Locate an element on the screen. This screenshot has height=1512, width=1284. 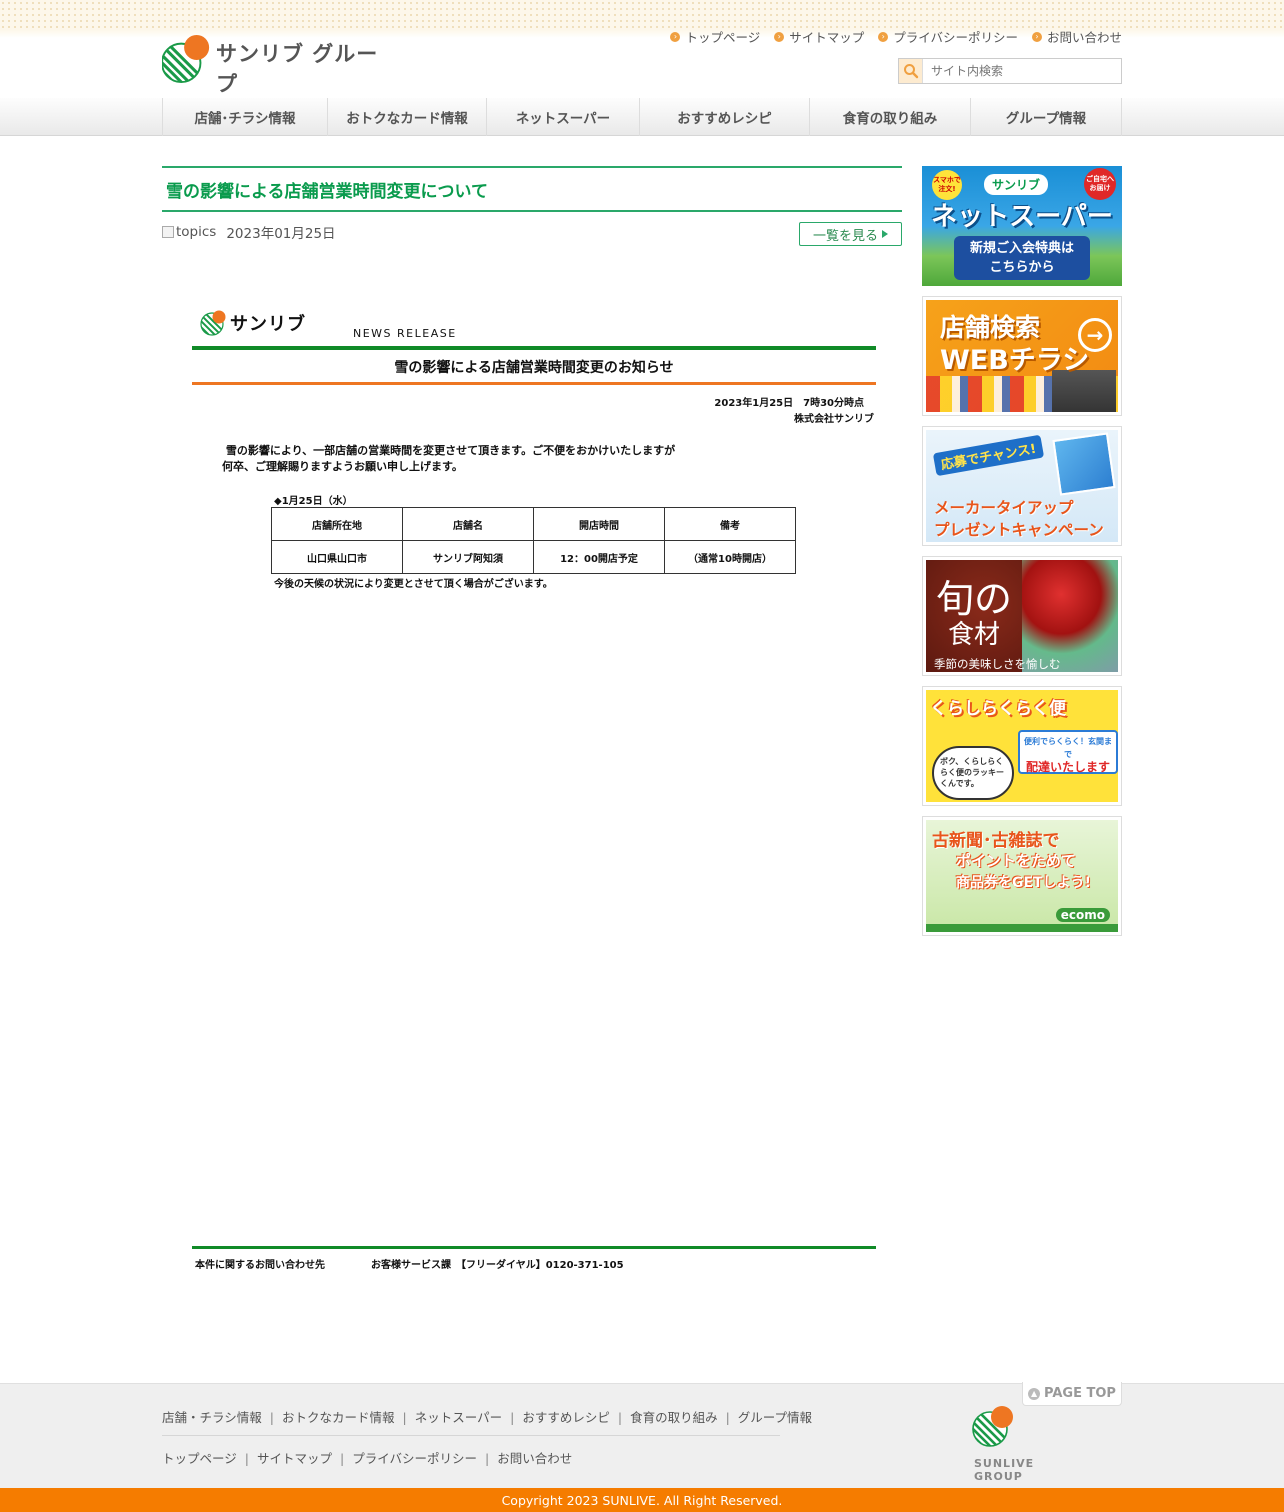
footer-nav-secondary: トップページ | サイトマップ | プライバシーポリシー | お問い合わせ is located at coordinates (367, 1458).